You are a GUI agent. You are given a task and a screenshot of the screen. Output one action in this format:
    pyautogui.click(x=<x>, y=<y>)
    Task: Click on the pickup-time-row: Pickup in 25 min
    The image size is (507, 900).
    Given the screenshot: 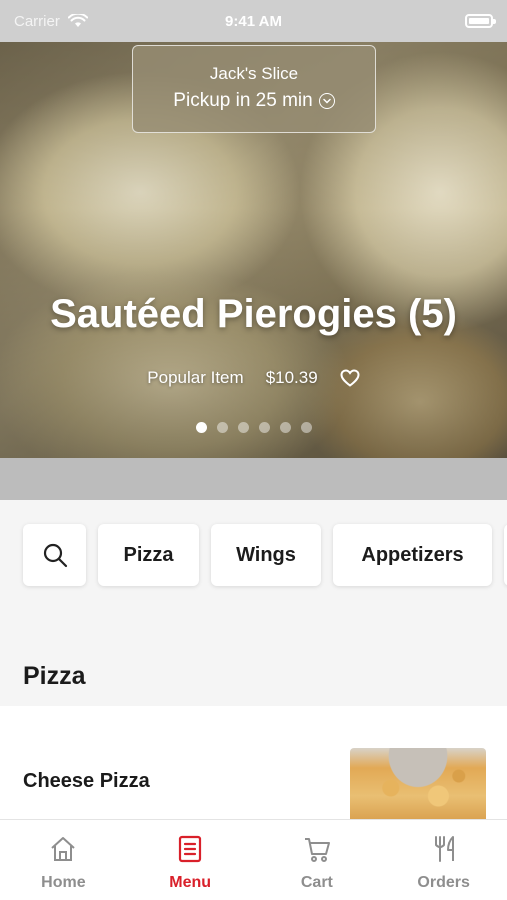 What is the action you would take?
    pyautogui.click(x=254, y=101)
    